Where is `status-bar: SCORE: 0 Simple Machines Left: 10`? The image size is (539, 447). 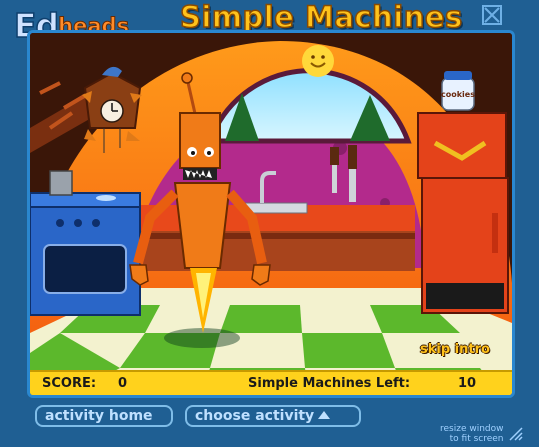 status-bar: SCORE: 0 Simple Machines Left: 10 is located at coordinates (271, 382).